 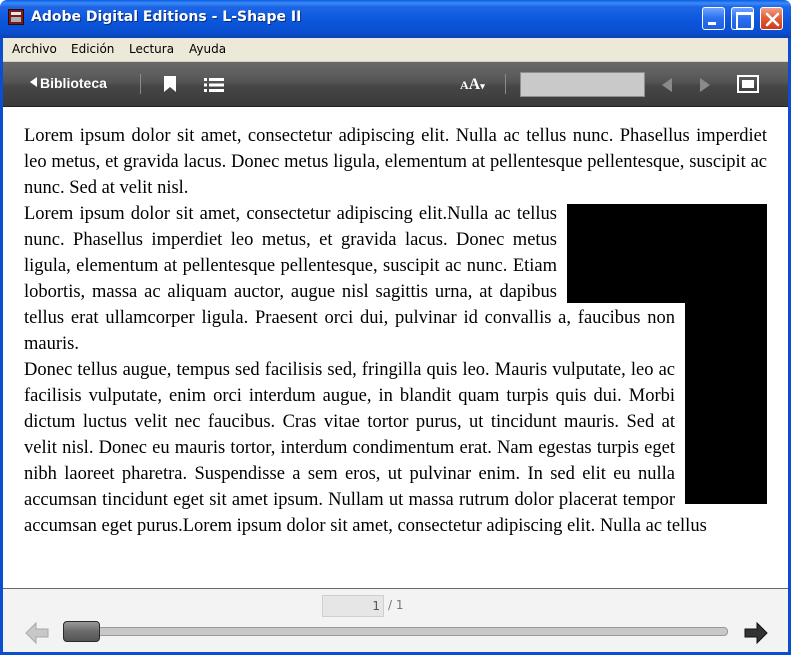 I want to click on back-triangle-icon, so click(x=33, y=82).